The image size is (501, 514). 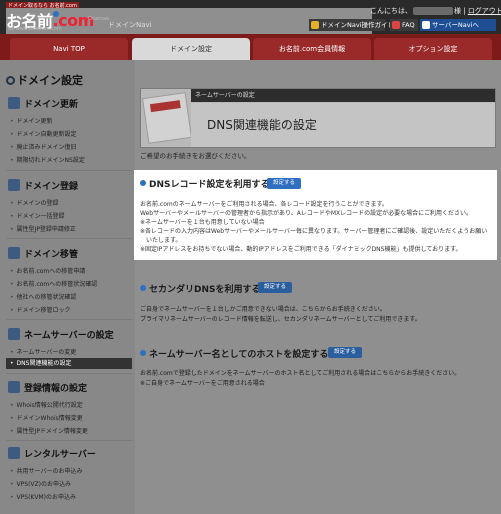 I want to click on section-label: ネームサーバーの設定, so click(x=69, y=336).